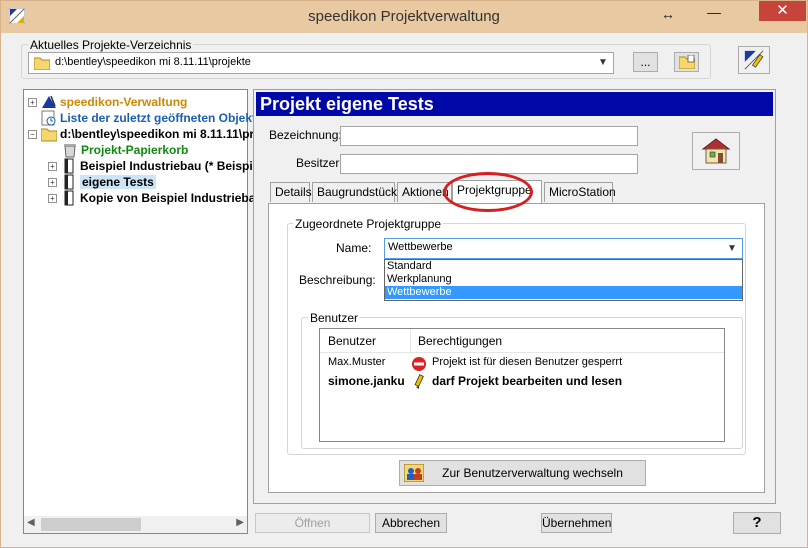  Describe the element at coordinates (532, 473) in the screenshot. I see `switch-user-admin-label: Zur Benutzerverwaltung wechseln` at that location.